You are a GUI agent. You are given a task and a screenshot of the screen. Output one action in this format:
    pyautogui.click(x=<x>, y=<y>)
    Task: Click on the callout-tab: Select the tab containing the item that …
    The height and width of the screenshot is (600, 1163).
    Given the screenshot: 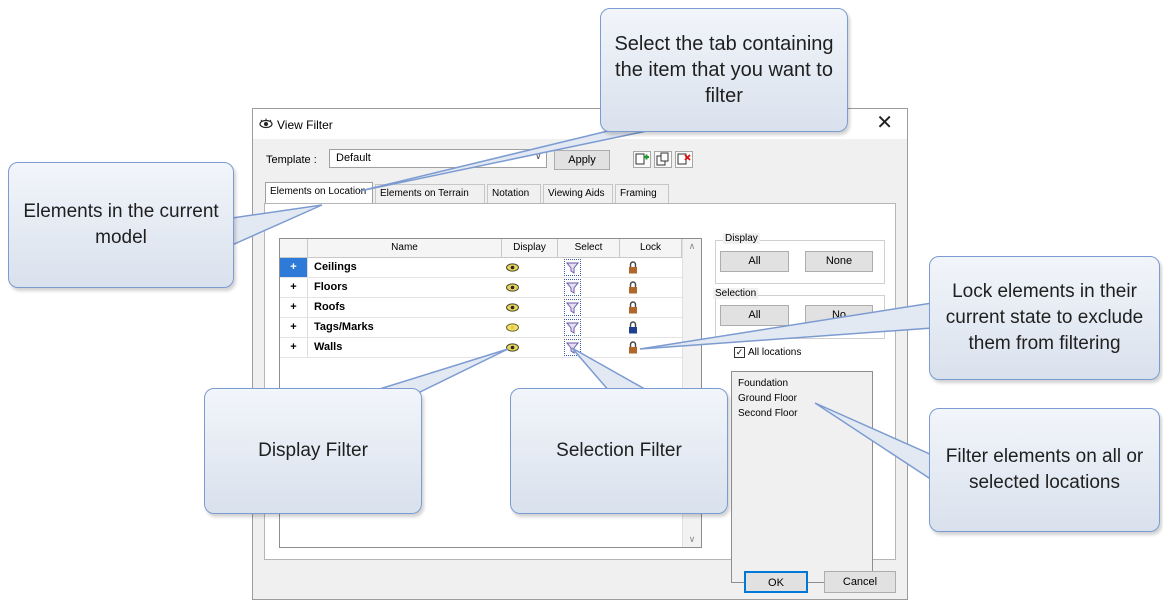 What is the action you would take?
    pyautogui.click(x=724, y=70)
    